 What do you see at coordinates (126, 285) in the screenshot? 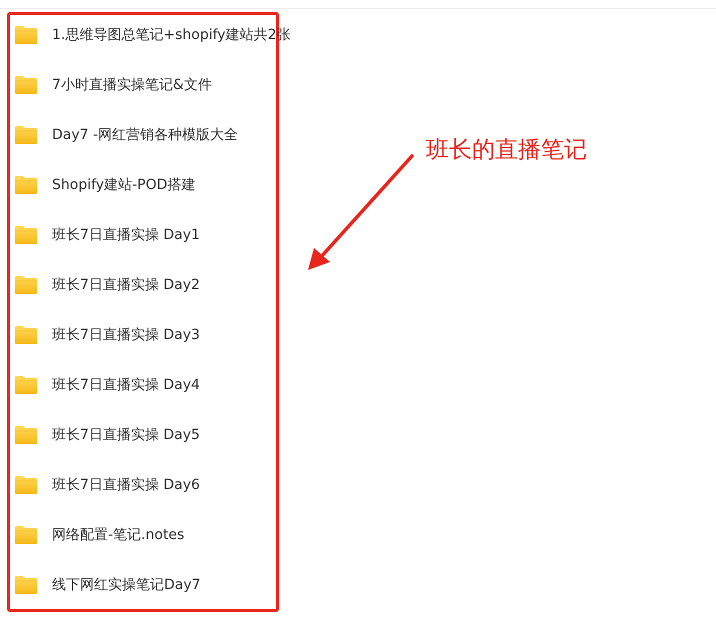
I see `folder-name: 班长7日直播实操 Day2` at bounding box center [126, 285].